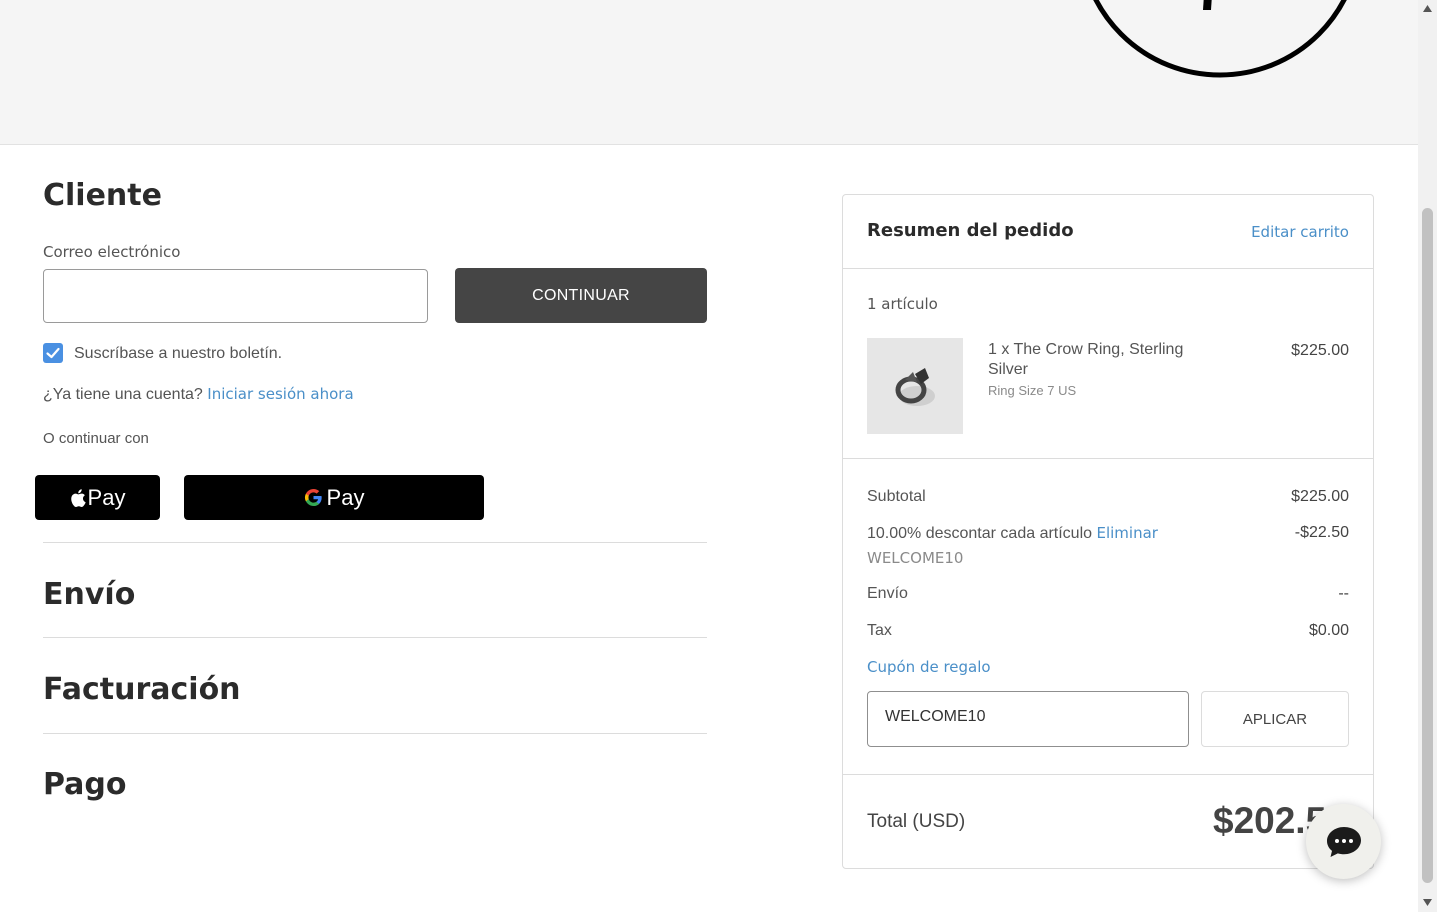 This screenshot has width=1437, height=912. Describe the element at coordinates (1320, 496) in the screenshot. I see `subtotal-value: $225.00` at that location.